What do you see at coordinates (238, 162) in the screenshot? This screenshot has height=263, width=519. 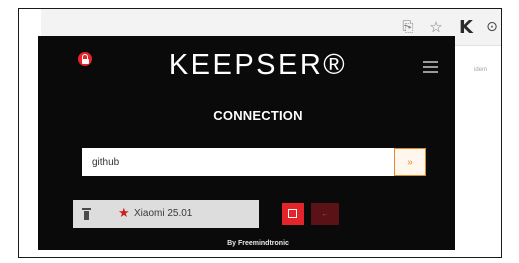 I see `search-input` at bounding box center [238, 162].